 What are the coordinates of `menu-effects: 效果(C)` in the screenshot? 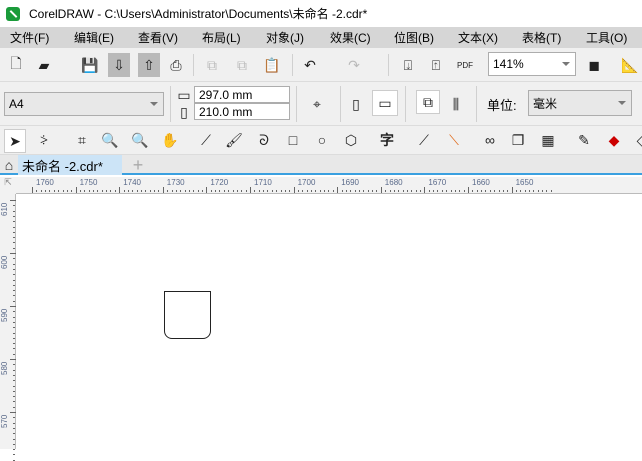 It's located at (352, 37).